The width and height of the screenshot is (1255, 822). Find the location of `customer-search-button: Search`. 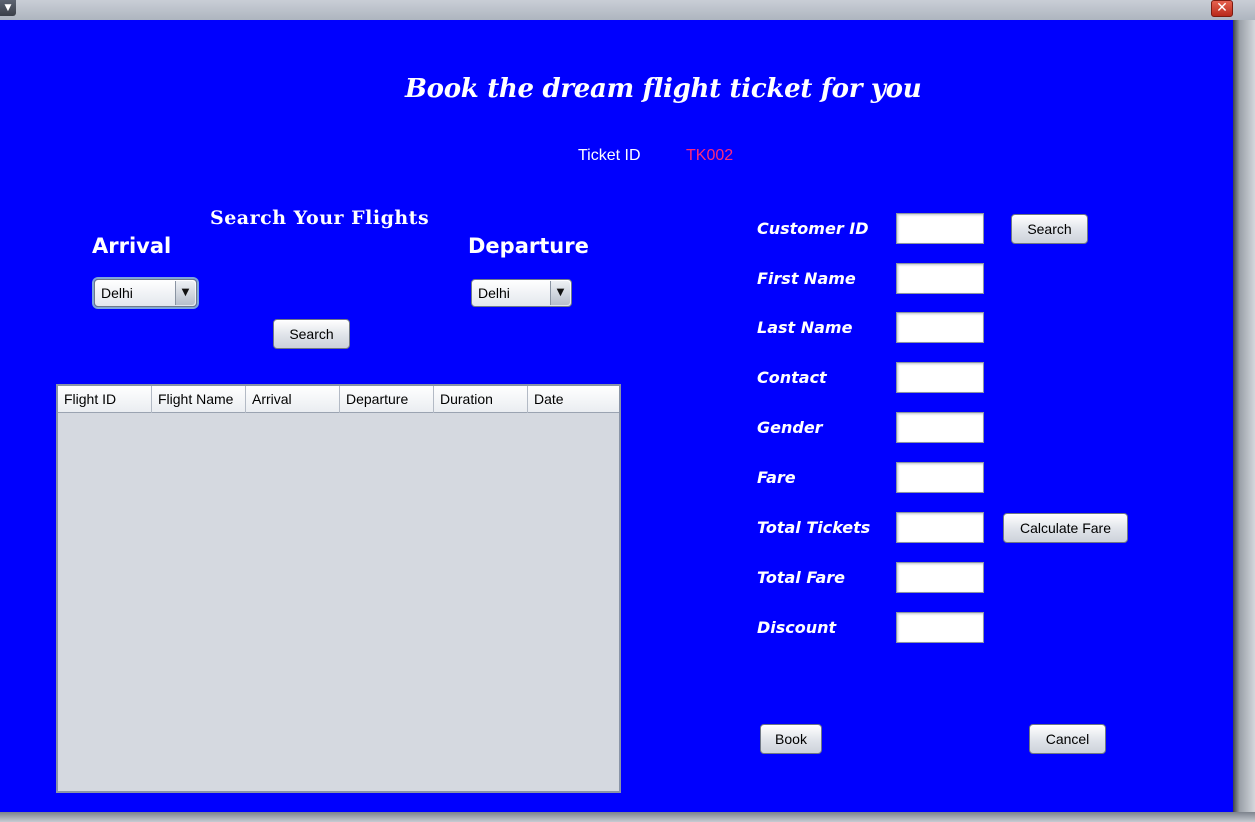

customer-search-button: Search is located at coordinates (1049, 229).